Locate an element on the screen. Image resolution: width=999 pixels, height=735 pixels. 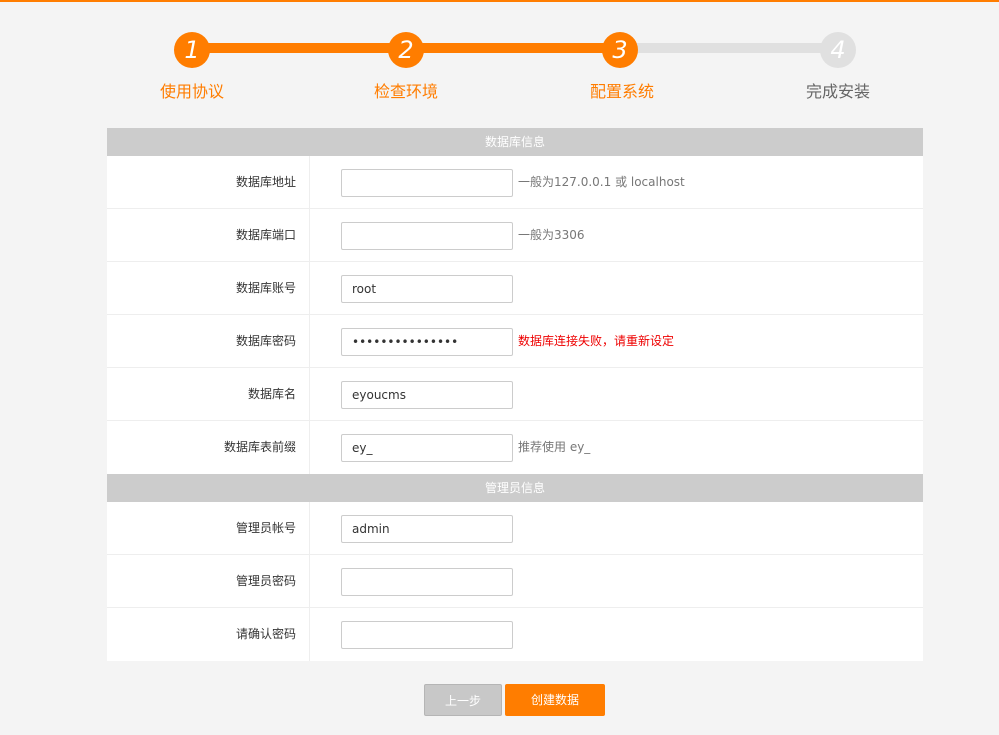
form-actions: 上一步 创建数据 is located at coordinates (499, 700).